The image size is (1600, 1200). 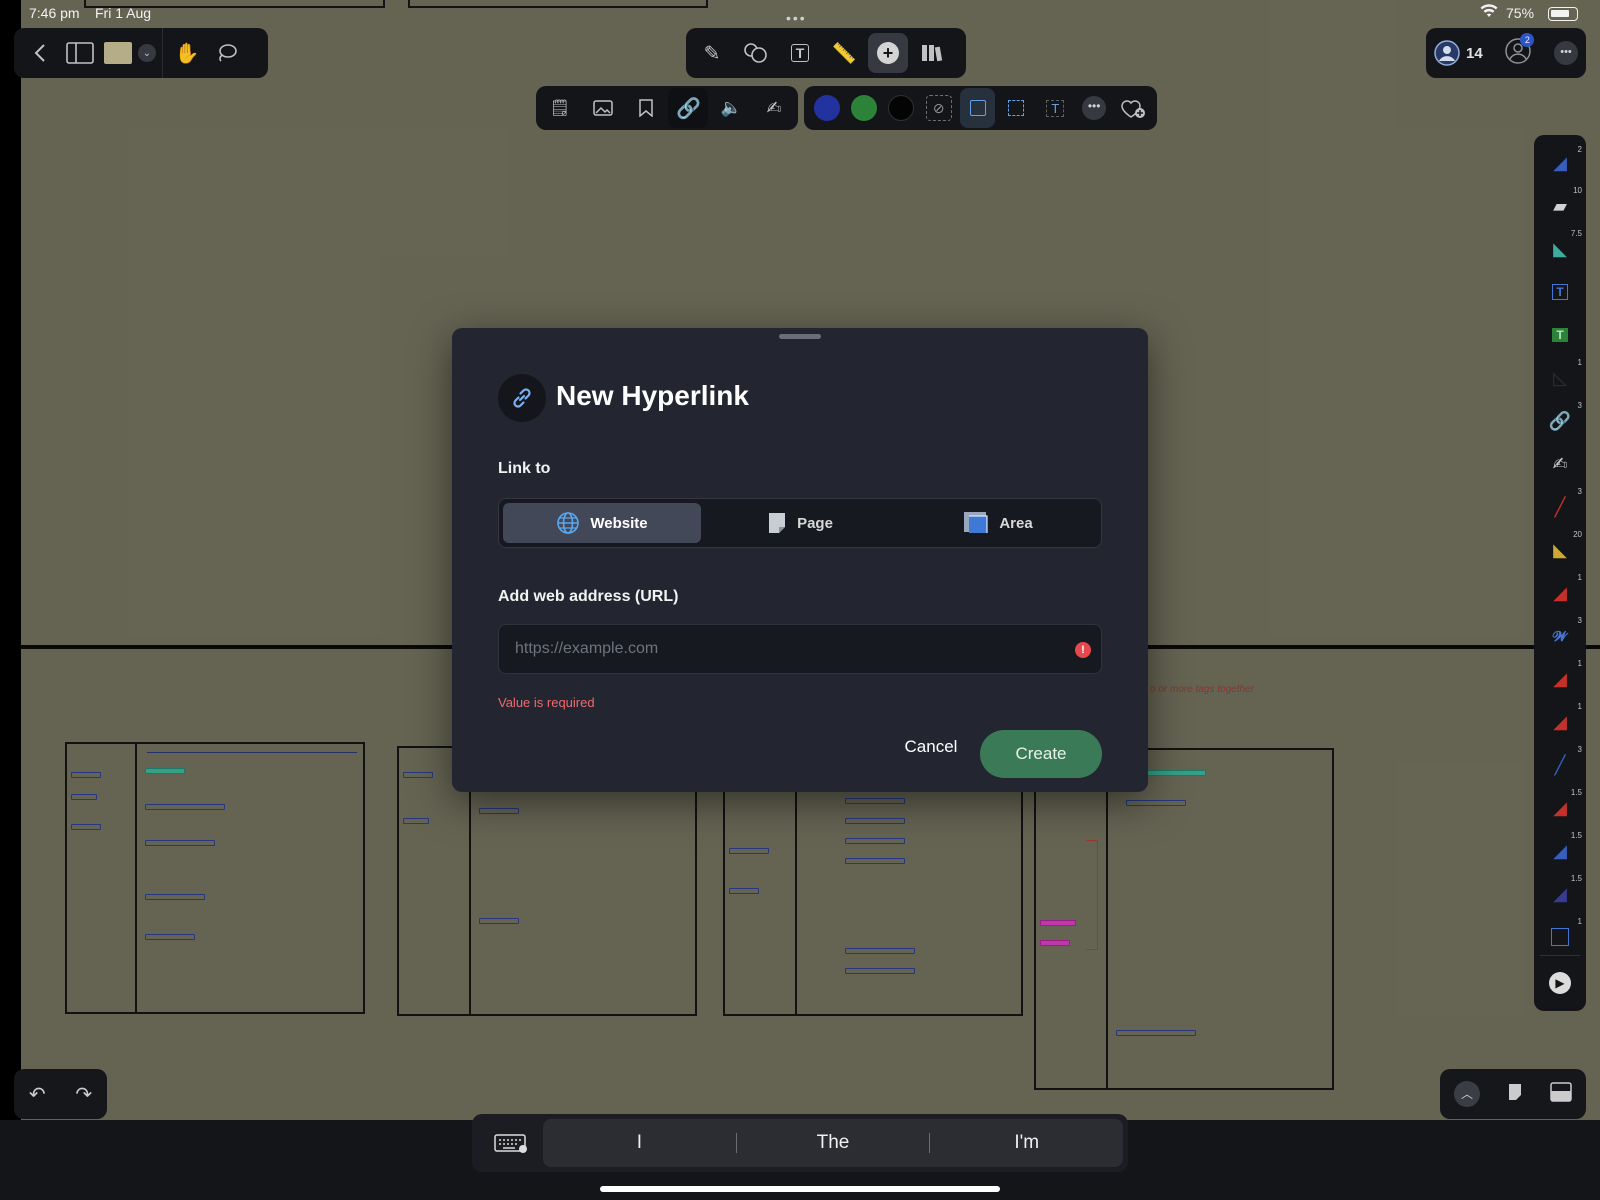 I want to click on globe-icon, so click(x=568, y=523).